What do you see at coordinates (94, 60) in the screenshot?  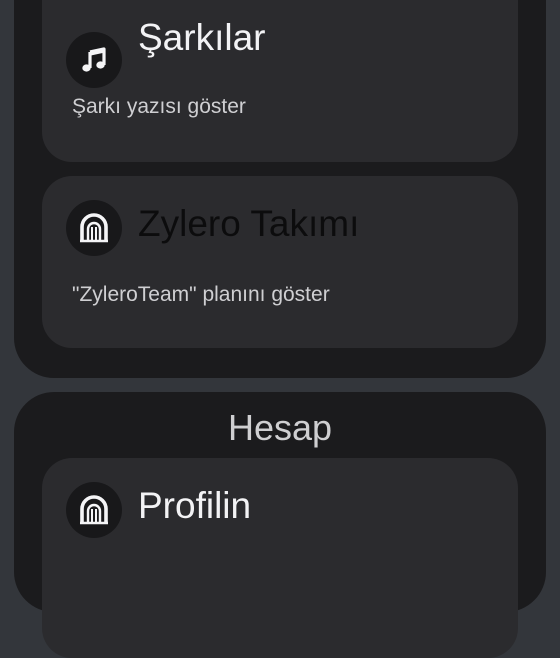 I see `music-note-icon` at bounding box center [94, 60].